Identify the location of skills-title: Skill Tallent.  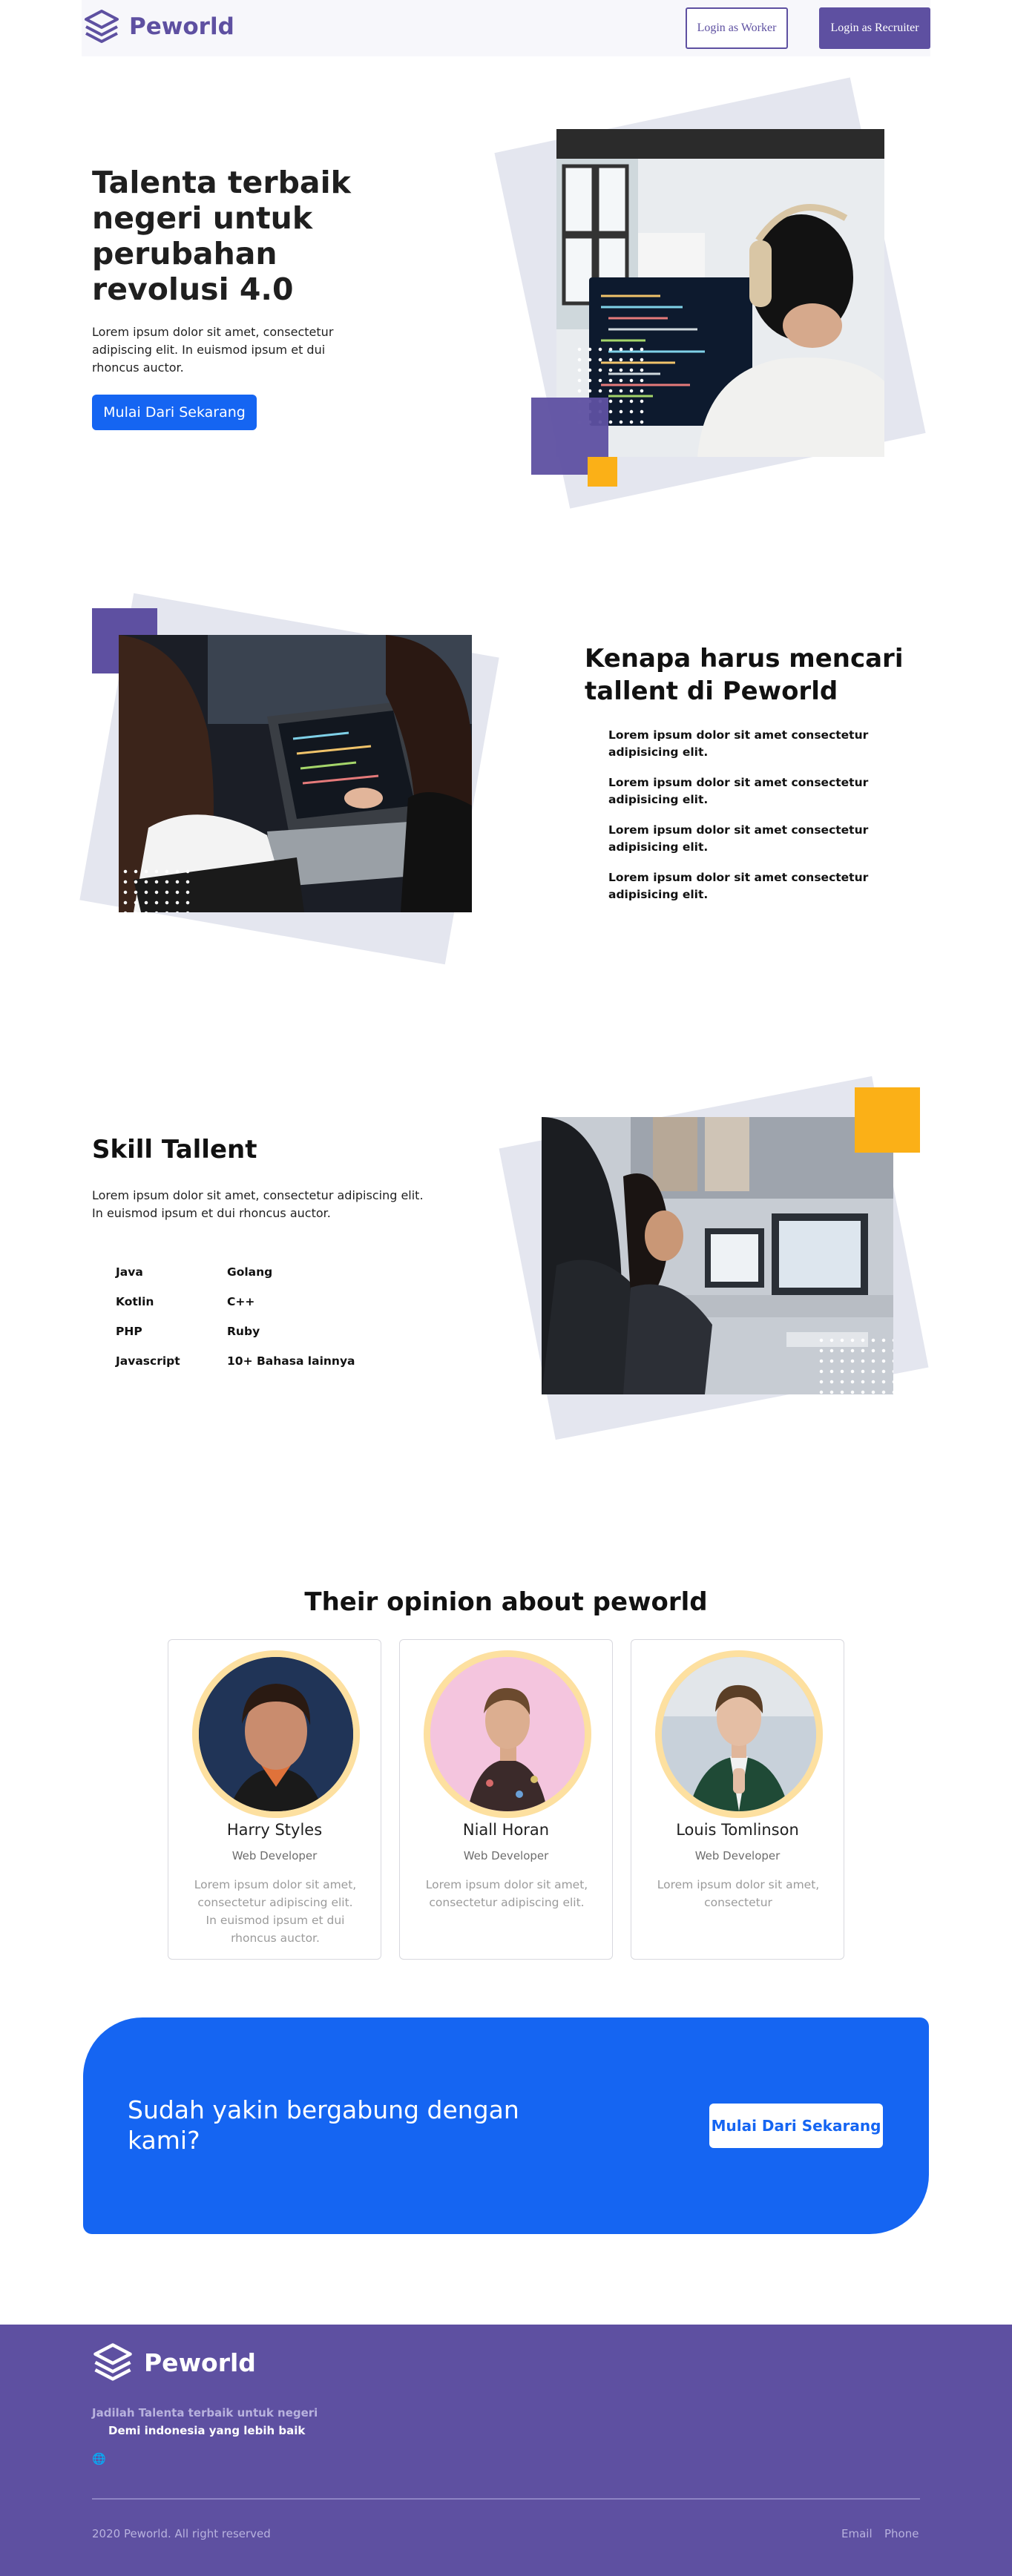
(174, 1150).